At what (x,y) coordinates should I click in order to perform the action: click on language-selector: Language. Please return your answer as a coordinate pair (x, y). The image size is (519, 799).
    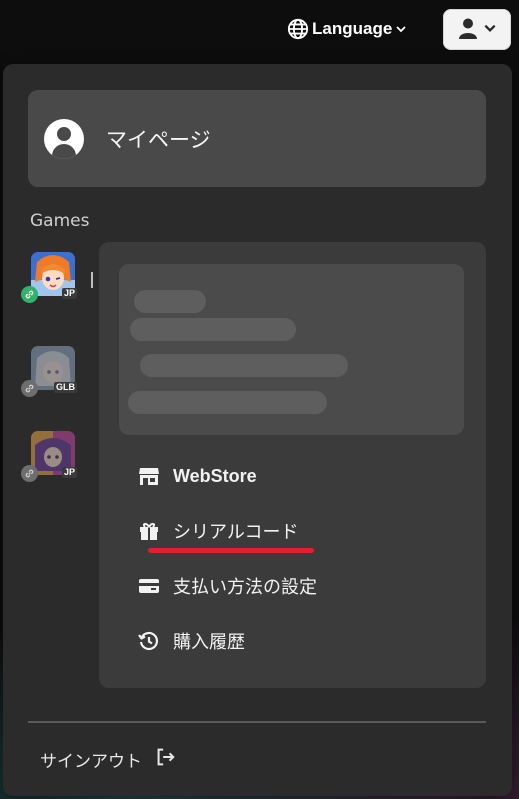
    Looking at the image, I should click on (347, 29).